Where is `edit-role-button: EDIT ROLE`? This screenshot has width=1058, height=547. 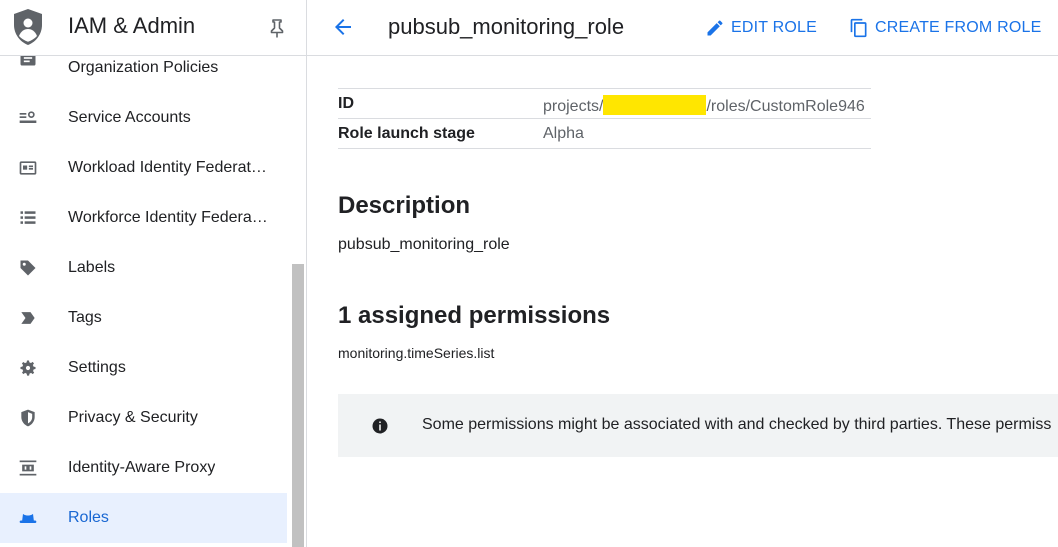 edit-role-button: EDIT ROLE is located at coordinates (761, 28).